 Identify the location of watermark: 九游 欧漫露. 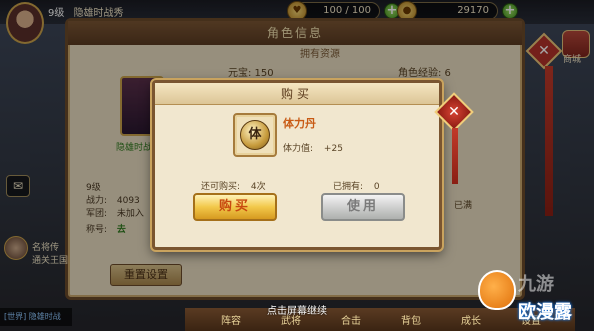
(534, 295).